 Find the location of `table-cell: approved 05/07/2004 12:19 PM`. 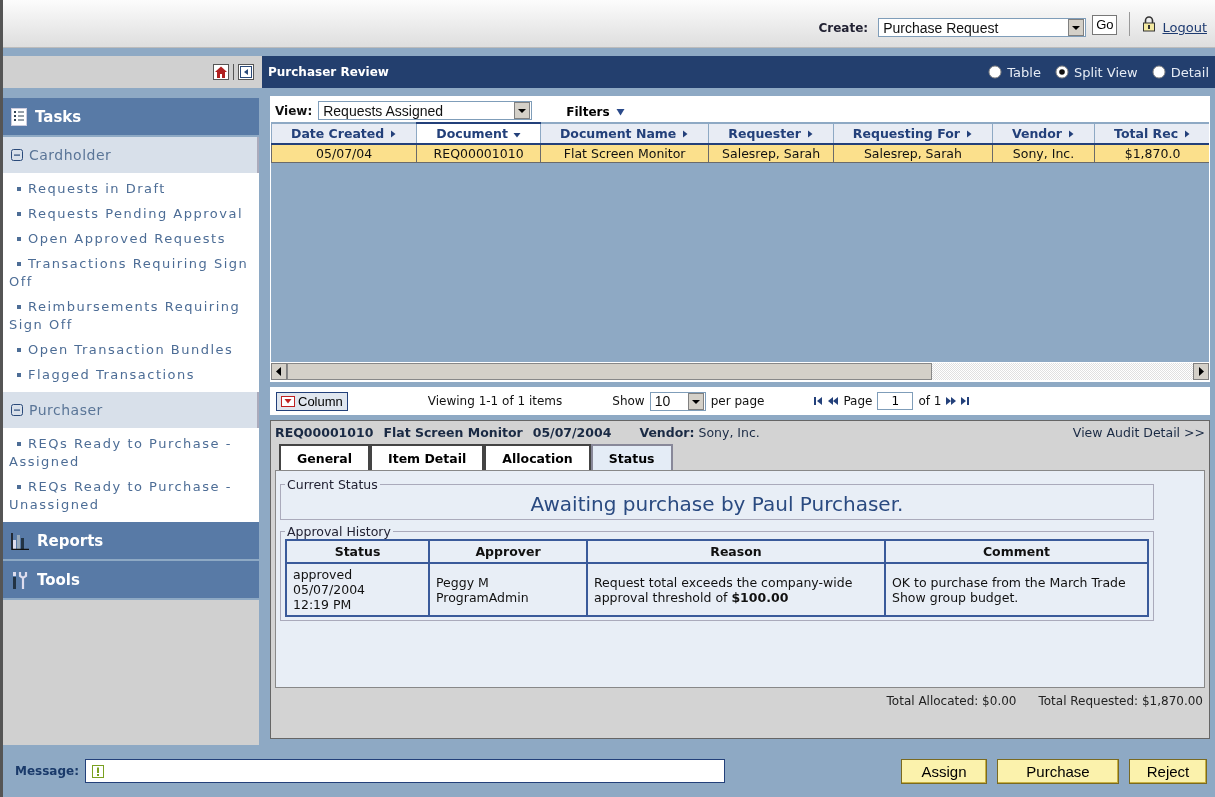

table-cell: approved 05/07/2004 12:19 PM is located at coordinates (357, 589).